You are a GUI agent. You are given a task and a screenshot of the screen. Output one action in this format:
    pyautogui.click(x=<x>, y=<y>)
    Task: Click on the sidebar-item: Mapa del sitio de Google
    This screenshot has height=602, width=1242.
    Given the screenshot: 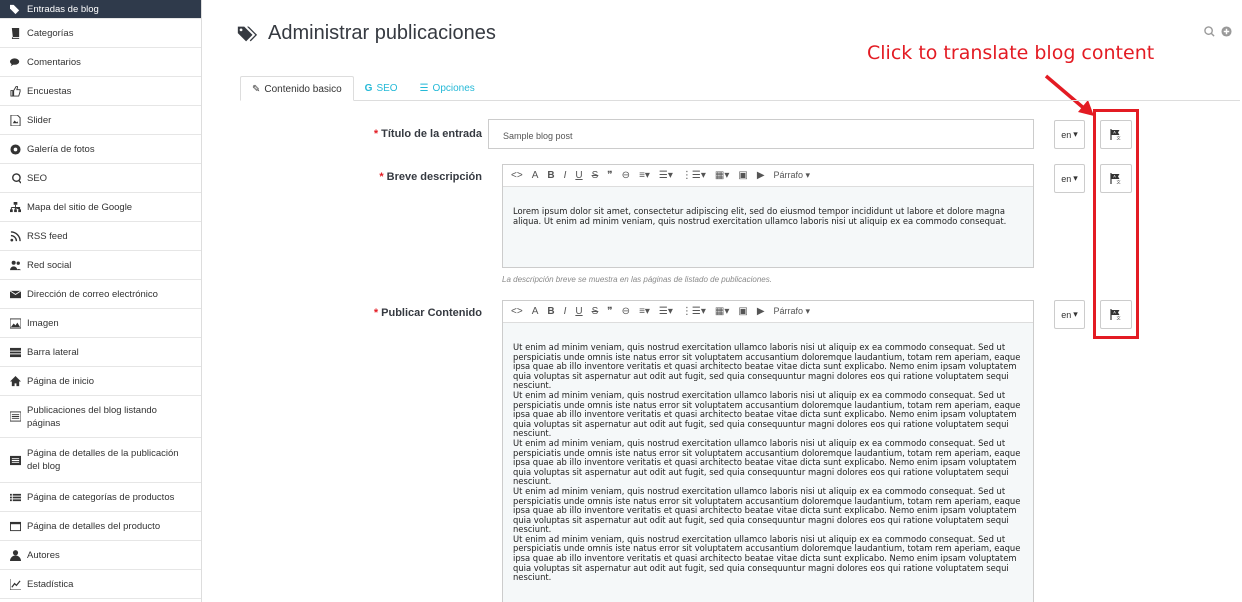 What is the action you would take?
    pyautogui.click(x=100, y=207)
    